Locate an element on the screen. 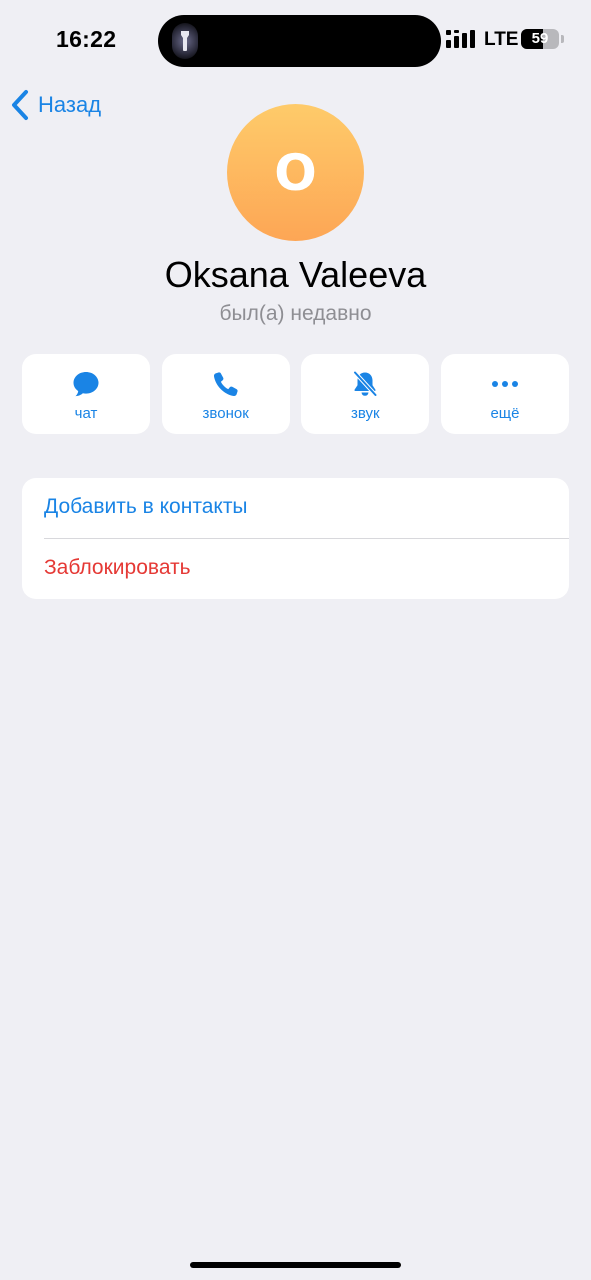 The height and width of the screenshot is (1280, 591). battery-cap is located at coordinates (562, 39).